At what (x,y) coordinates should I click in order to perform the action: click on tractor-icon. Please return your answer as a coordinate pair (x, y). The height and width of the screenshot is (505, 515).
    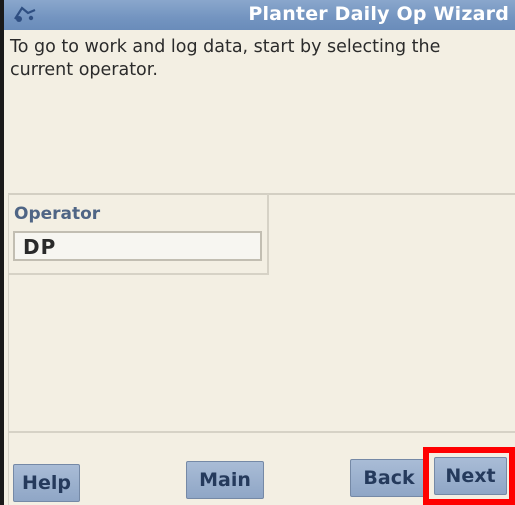
    Looking at the image, I should click on (25, 14).